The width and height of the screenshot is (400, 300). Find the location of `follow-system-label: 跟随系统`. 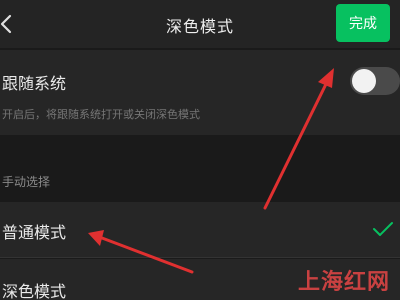

follow-system-label: 跟随系统 is located at coordinates (34, 83).